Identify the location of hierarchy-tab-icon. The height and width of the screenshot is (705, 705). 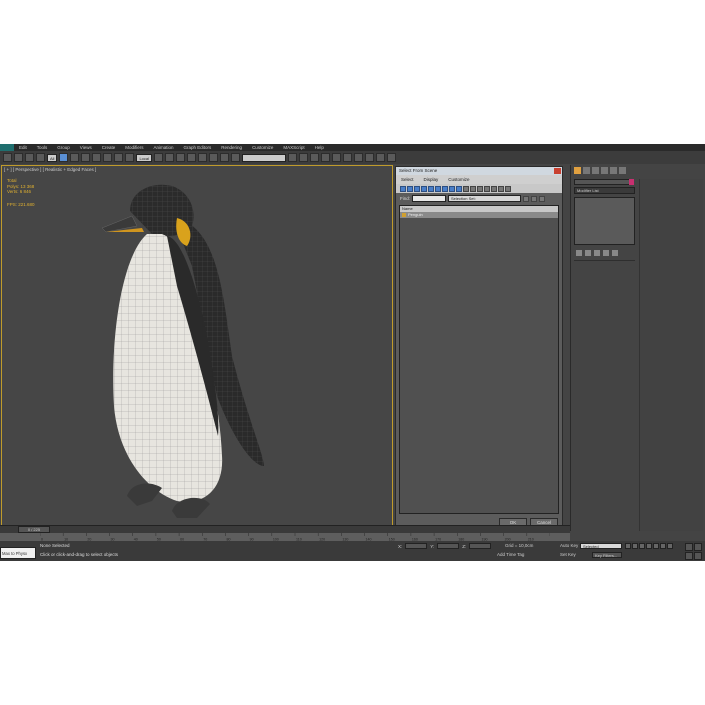
(595, 170).